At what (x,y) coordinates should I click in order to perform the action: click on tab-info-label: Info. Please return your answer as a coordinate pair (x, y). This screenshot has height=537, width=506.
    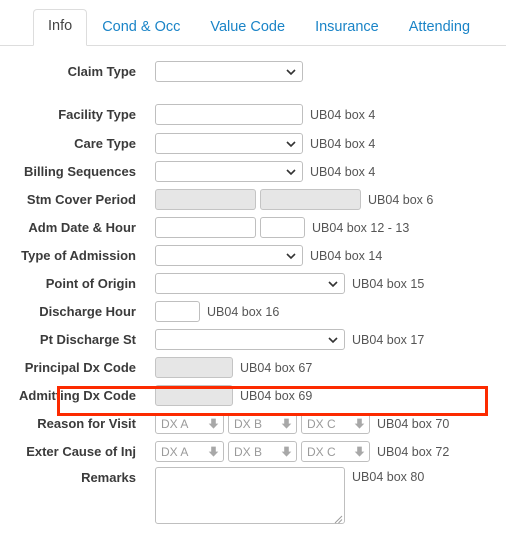
    Looking at the image, I should click on (60, 26).